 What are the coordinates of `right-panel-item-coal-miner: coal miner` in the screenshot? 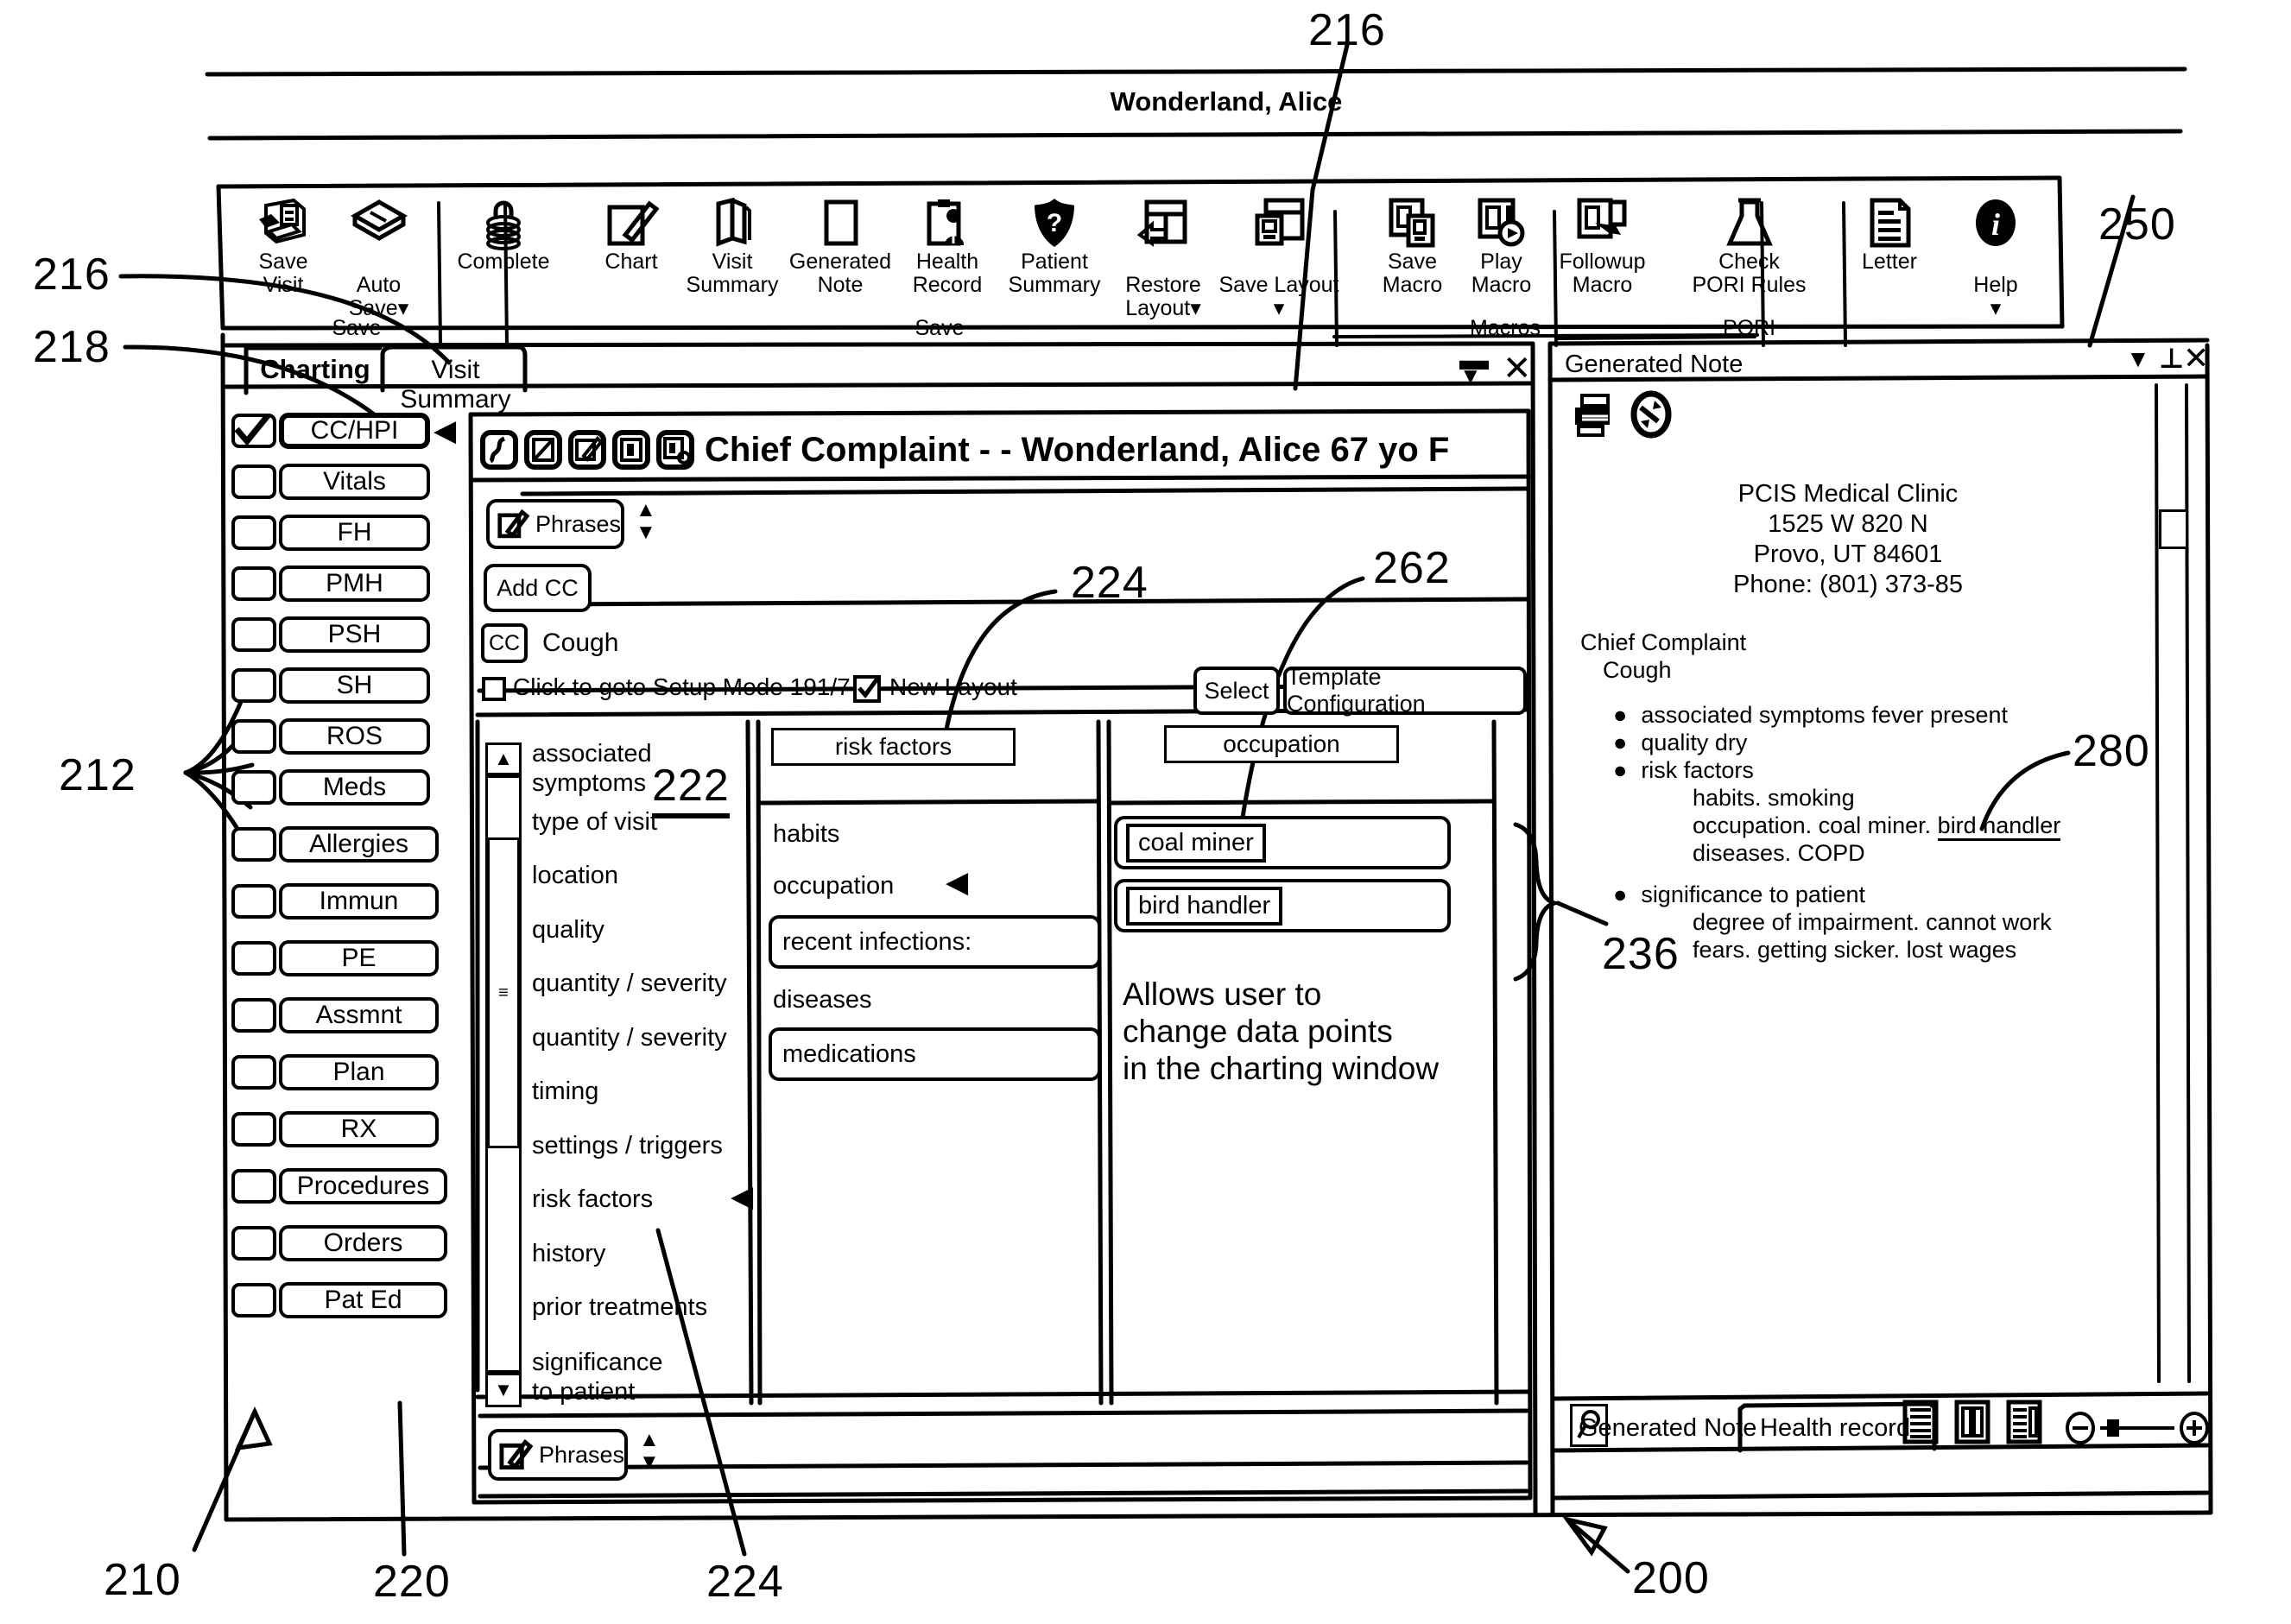 It's located at (1282, 843).